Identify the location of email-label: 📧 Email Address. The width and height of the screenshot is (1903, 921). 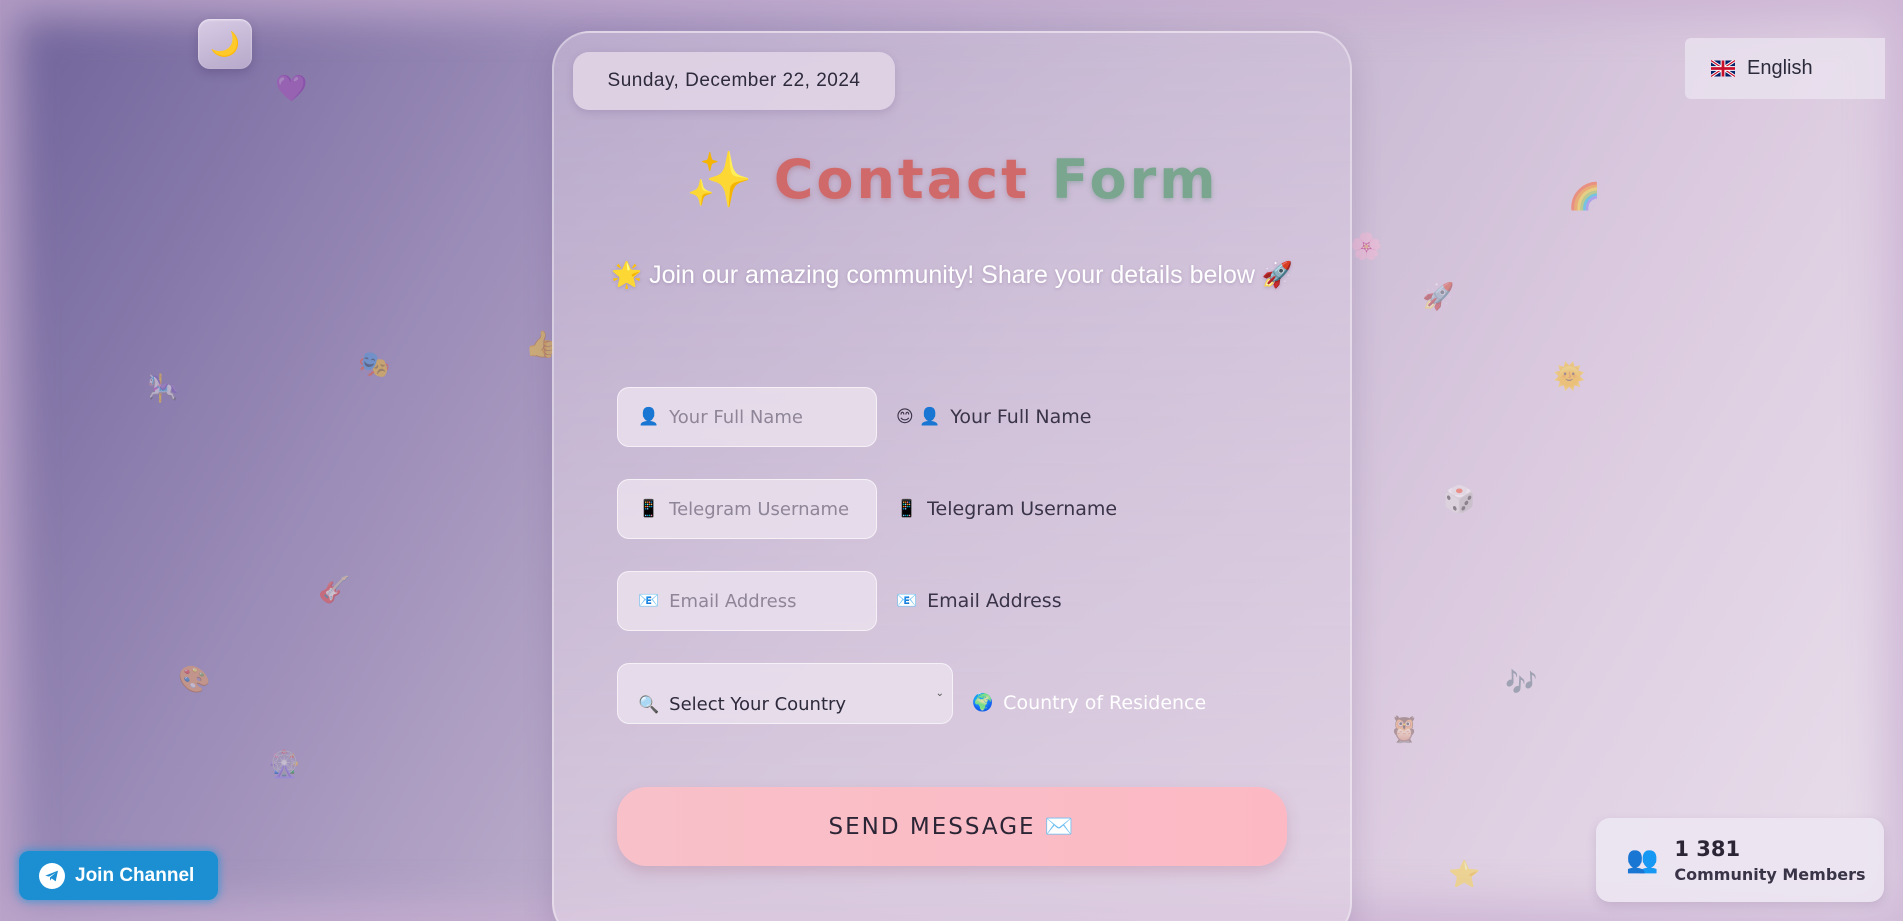
(979, 601).